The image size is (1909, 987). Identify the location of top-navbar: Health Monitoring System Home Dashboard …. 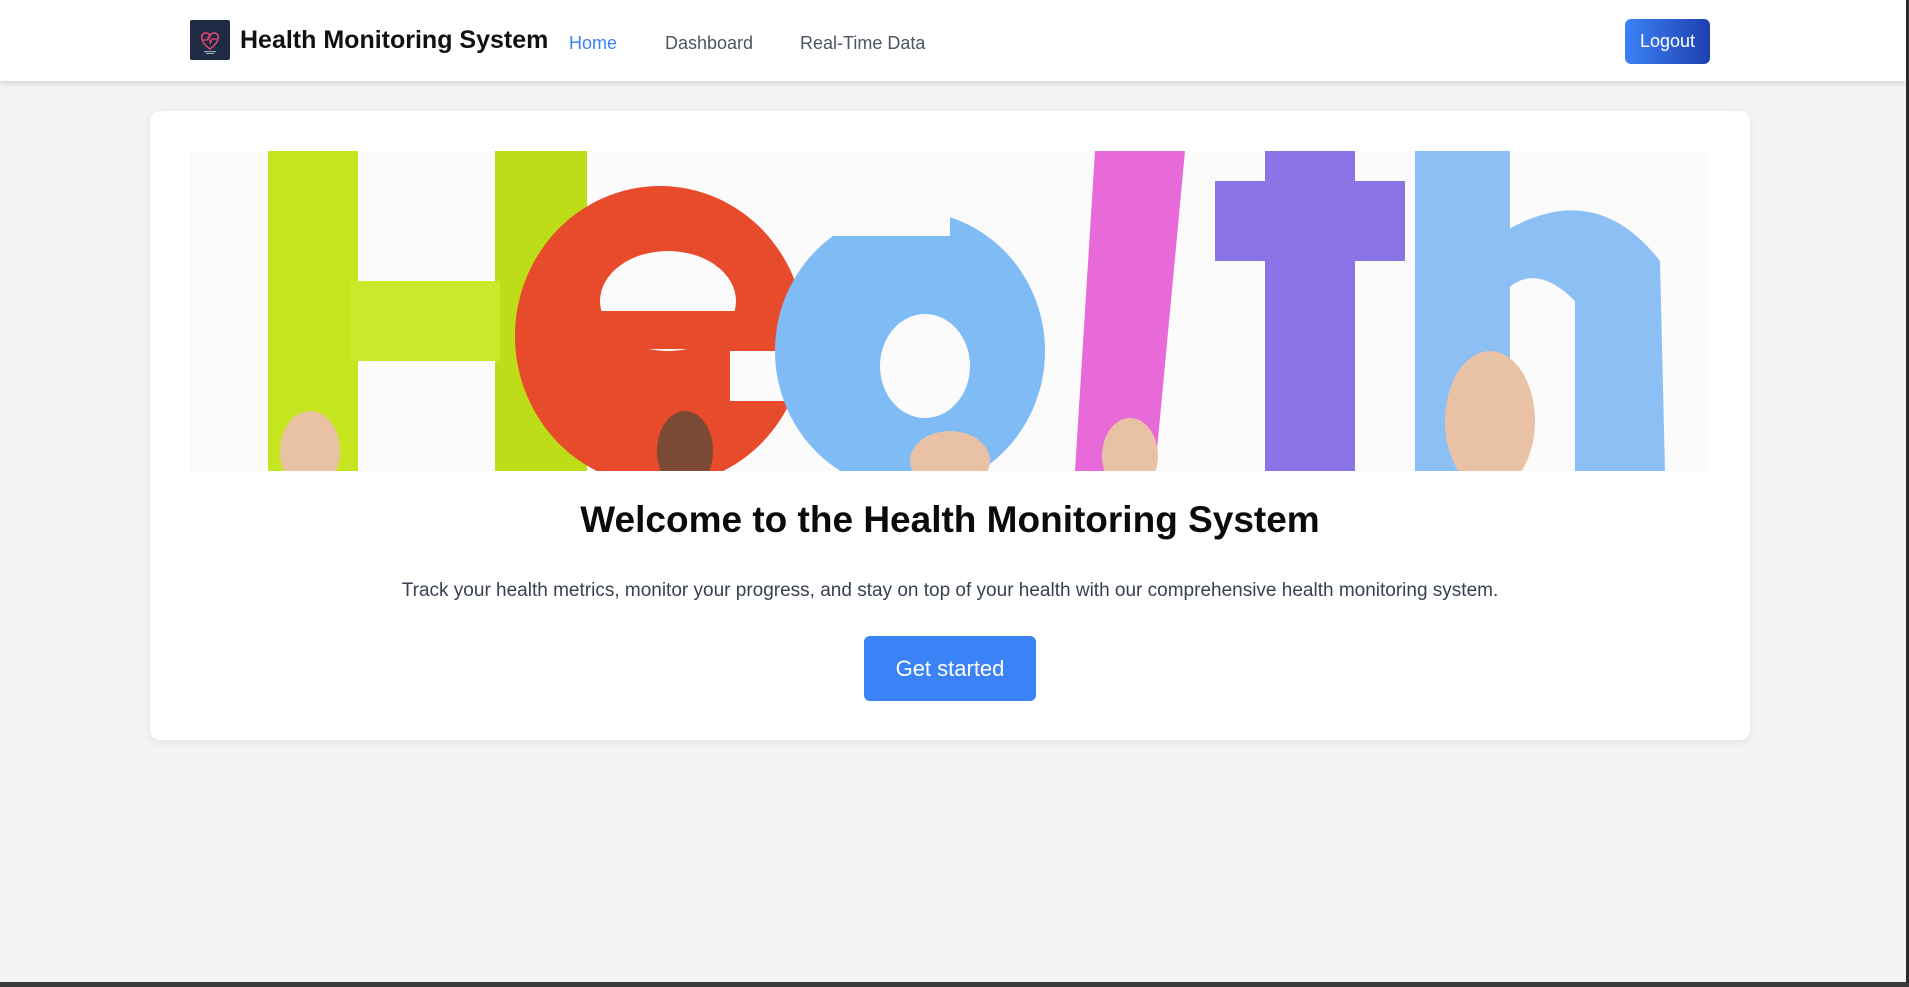
(953, 40).